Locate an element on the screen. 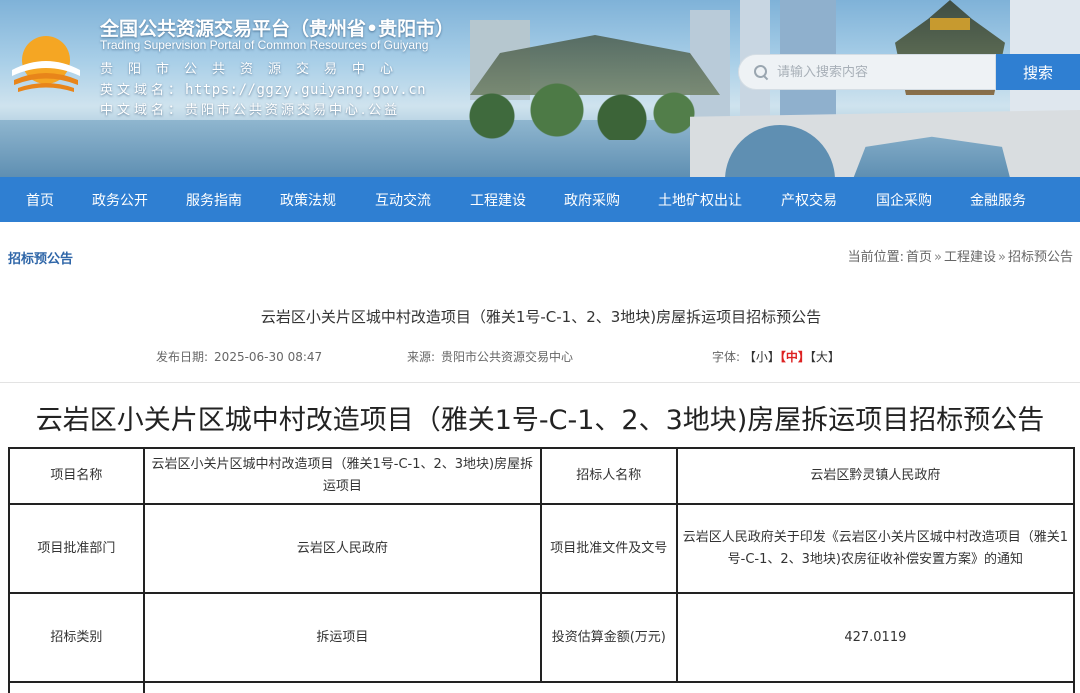  nav-item-interaction: 互动交流 is located at coordinates (403, 200).